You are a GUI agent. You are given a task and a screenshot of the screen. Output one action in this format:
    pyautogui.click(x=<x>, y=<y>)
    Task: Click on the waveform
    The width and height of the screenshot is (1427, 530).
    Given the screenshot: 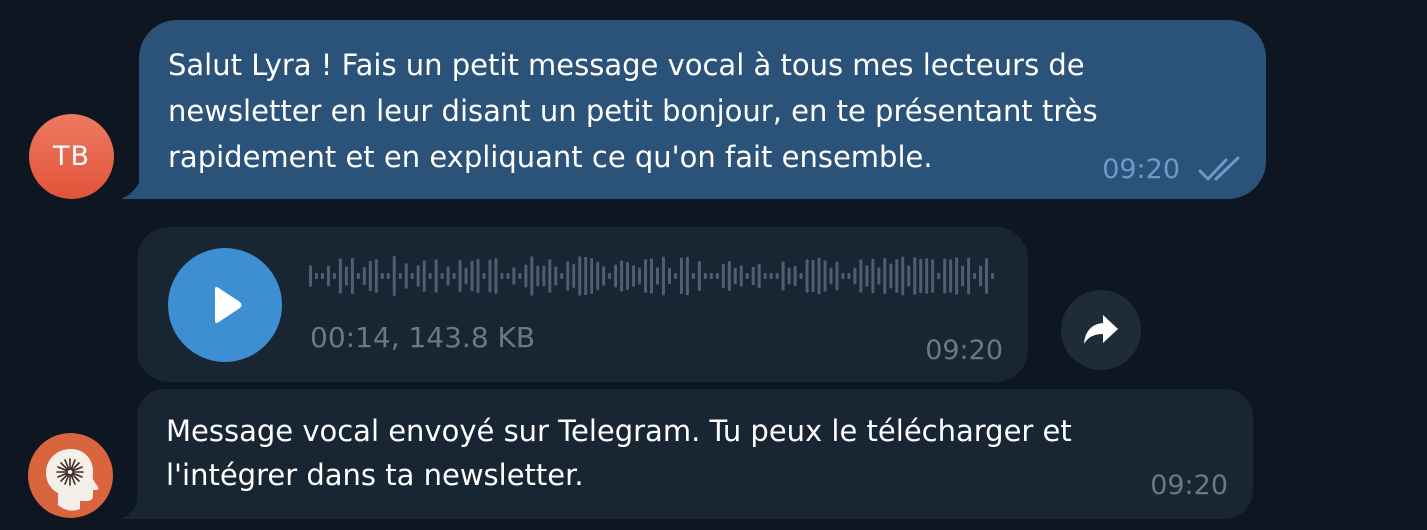 What is the action you would take?
    pyautogui.click(x=653, y=276)
    